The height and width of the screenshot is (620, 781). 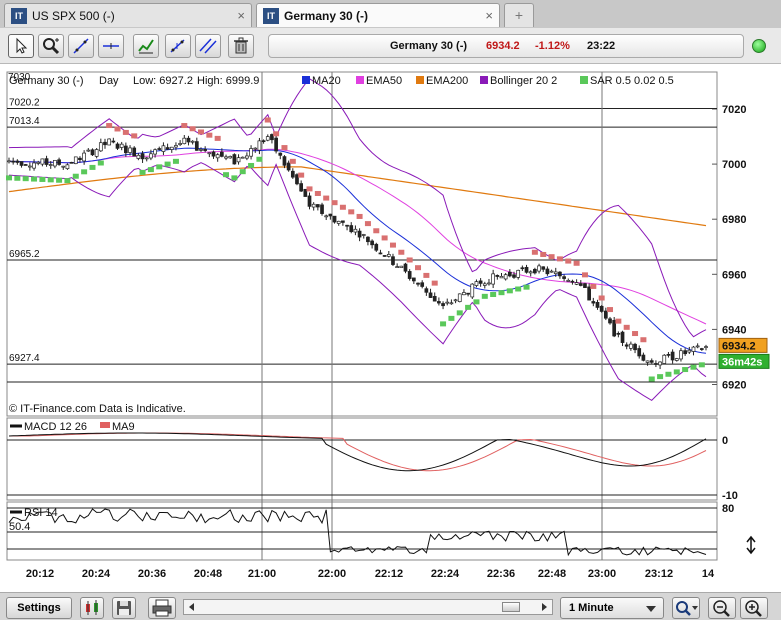 What do you see at coordinates (19, 527) in the screenshot?
I see `rsi-level-label: 50.4` at bounding box center [19, 527].